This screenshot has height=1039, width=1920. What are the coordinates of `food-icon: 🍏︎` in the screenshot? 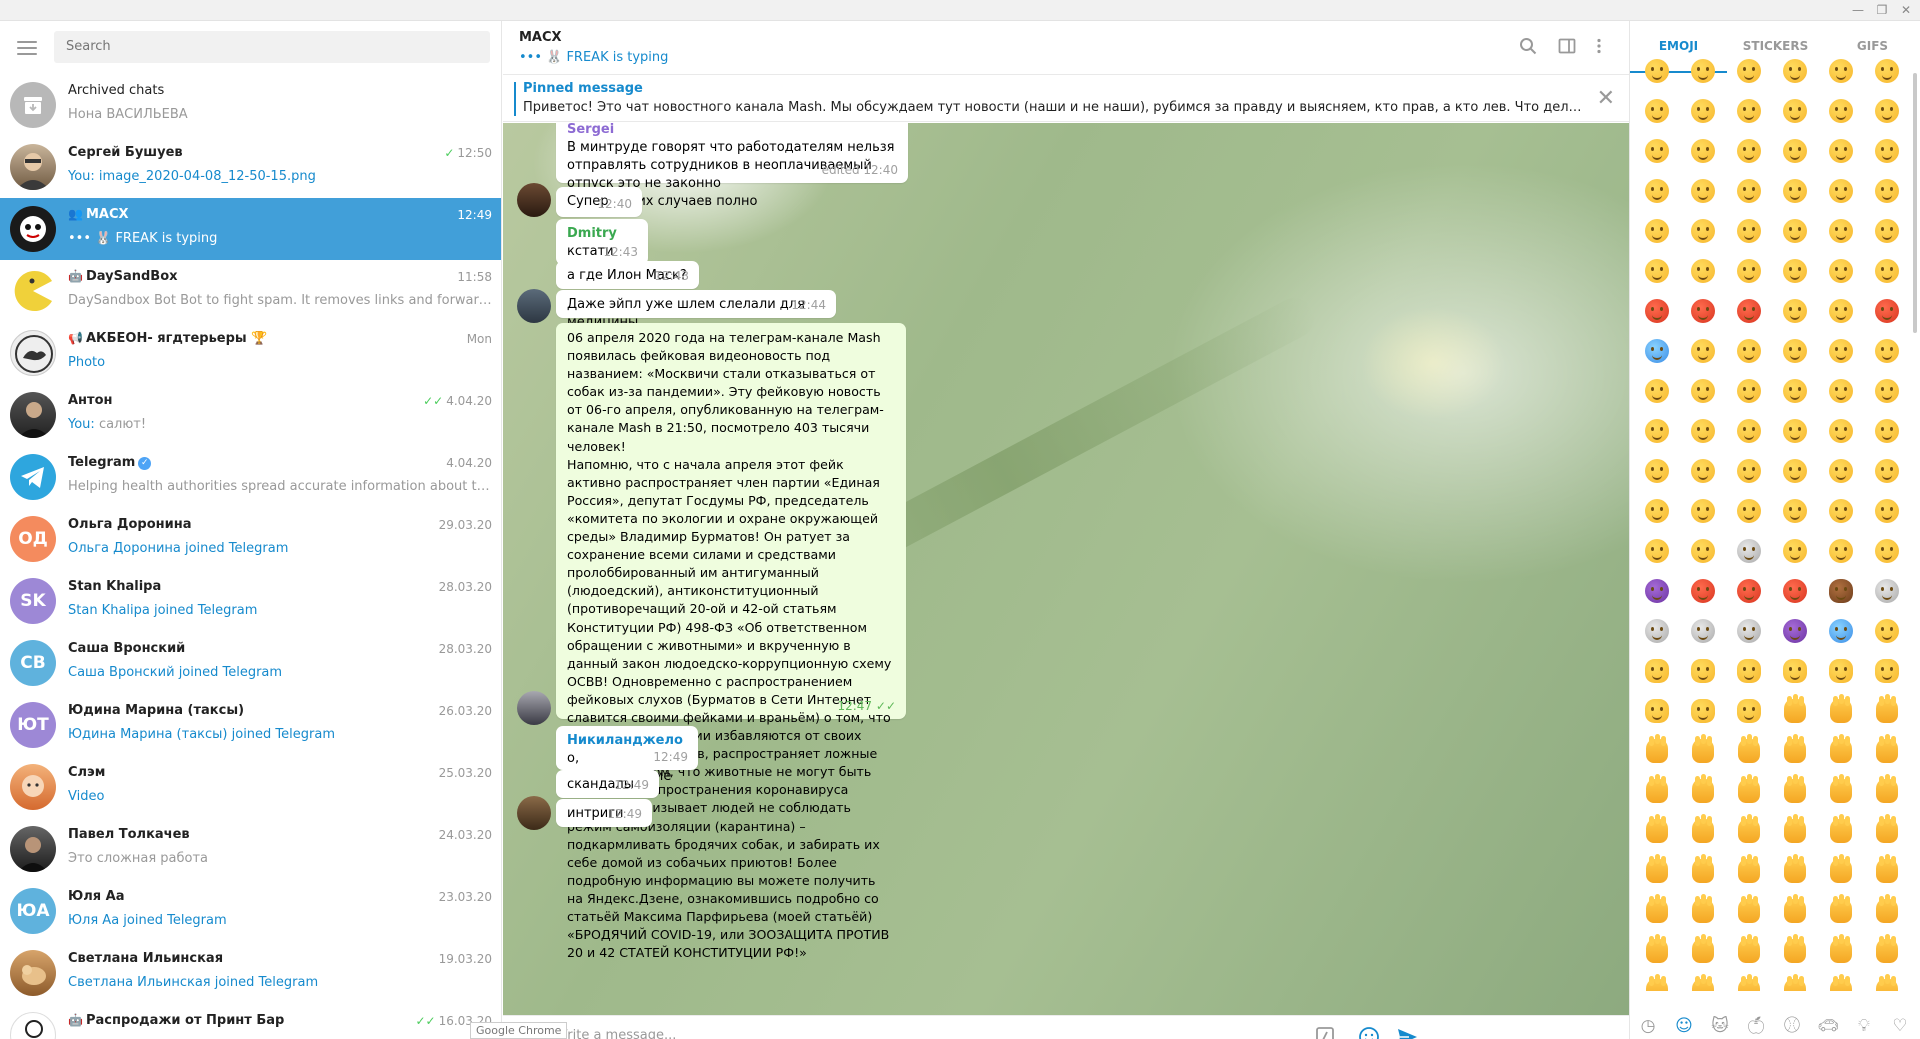 It's located at (1756, 1027).